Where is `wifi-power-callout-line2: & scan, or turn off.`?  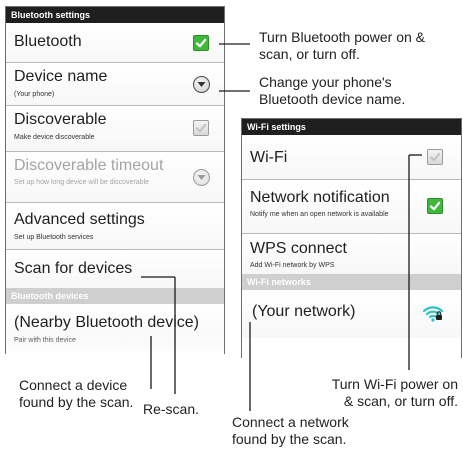
wifi-power-callout-line2: & scan, or turn off. is located at coordinates (400, 401).